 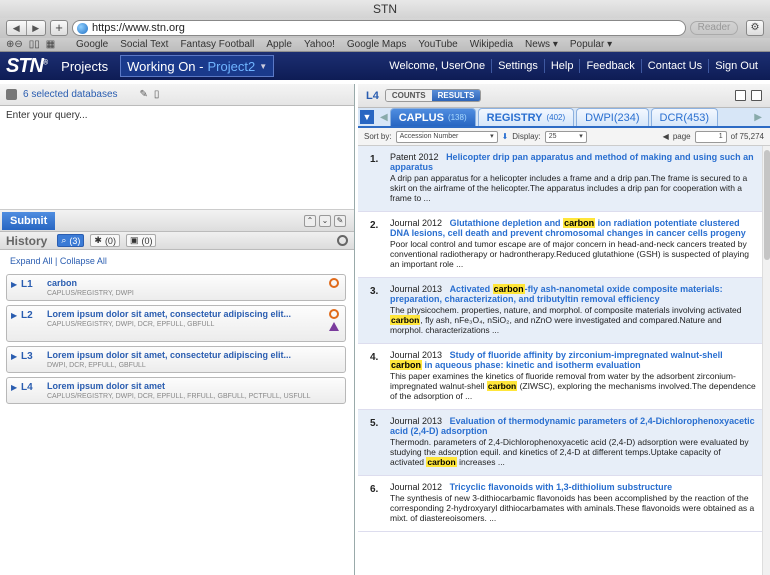 I want to click on sort-direction-icon: ⬇, so click(x=505, y=136).